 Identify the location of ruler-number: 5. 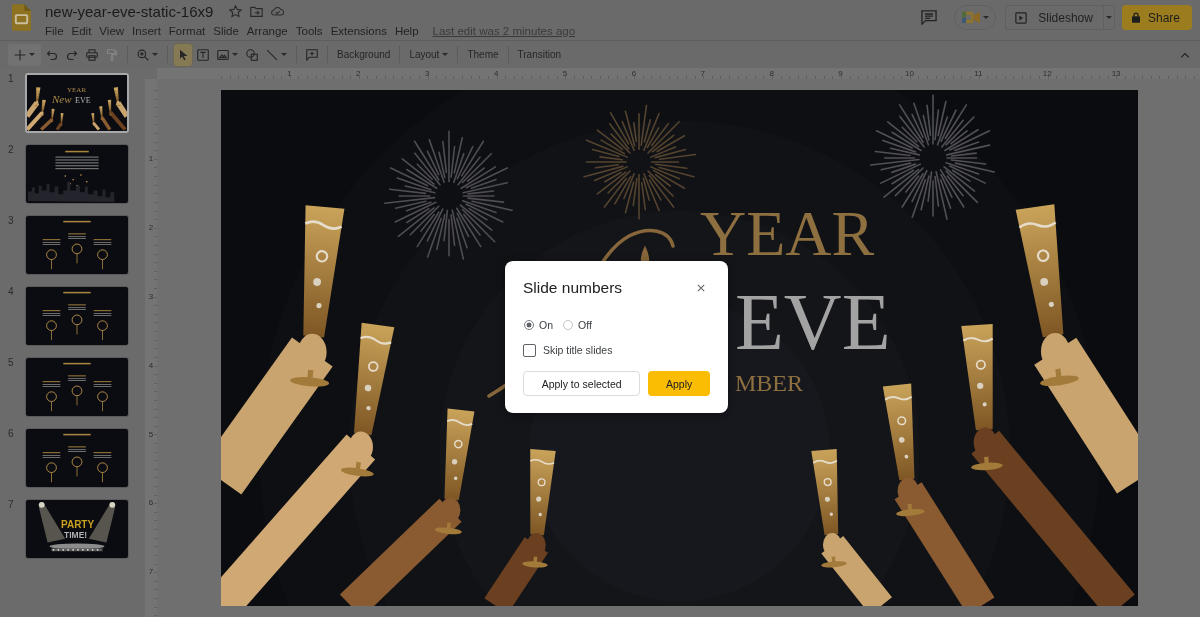
(151, 434).